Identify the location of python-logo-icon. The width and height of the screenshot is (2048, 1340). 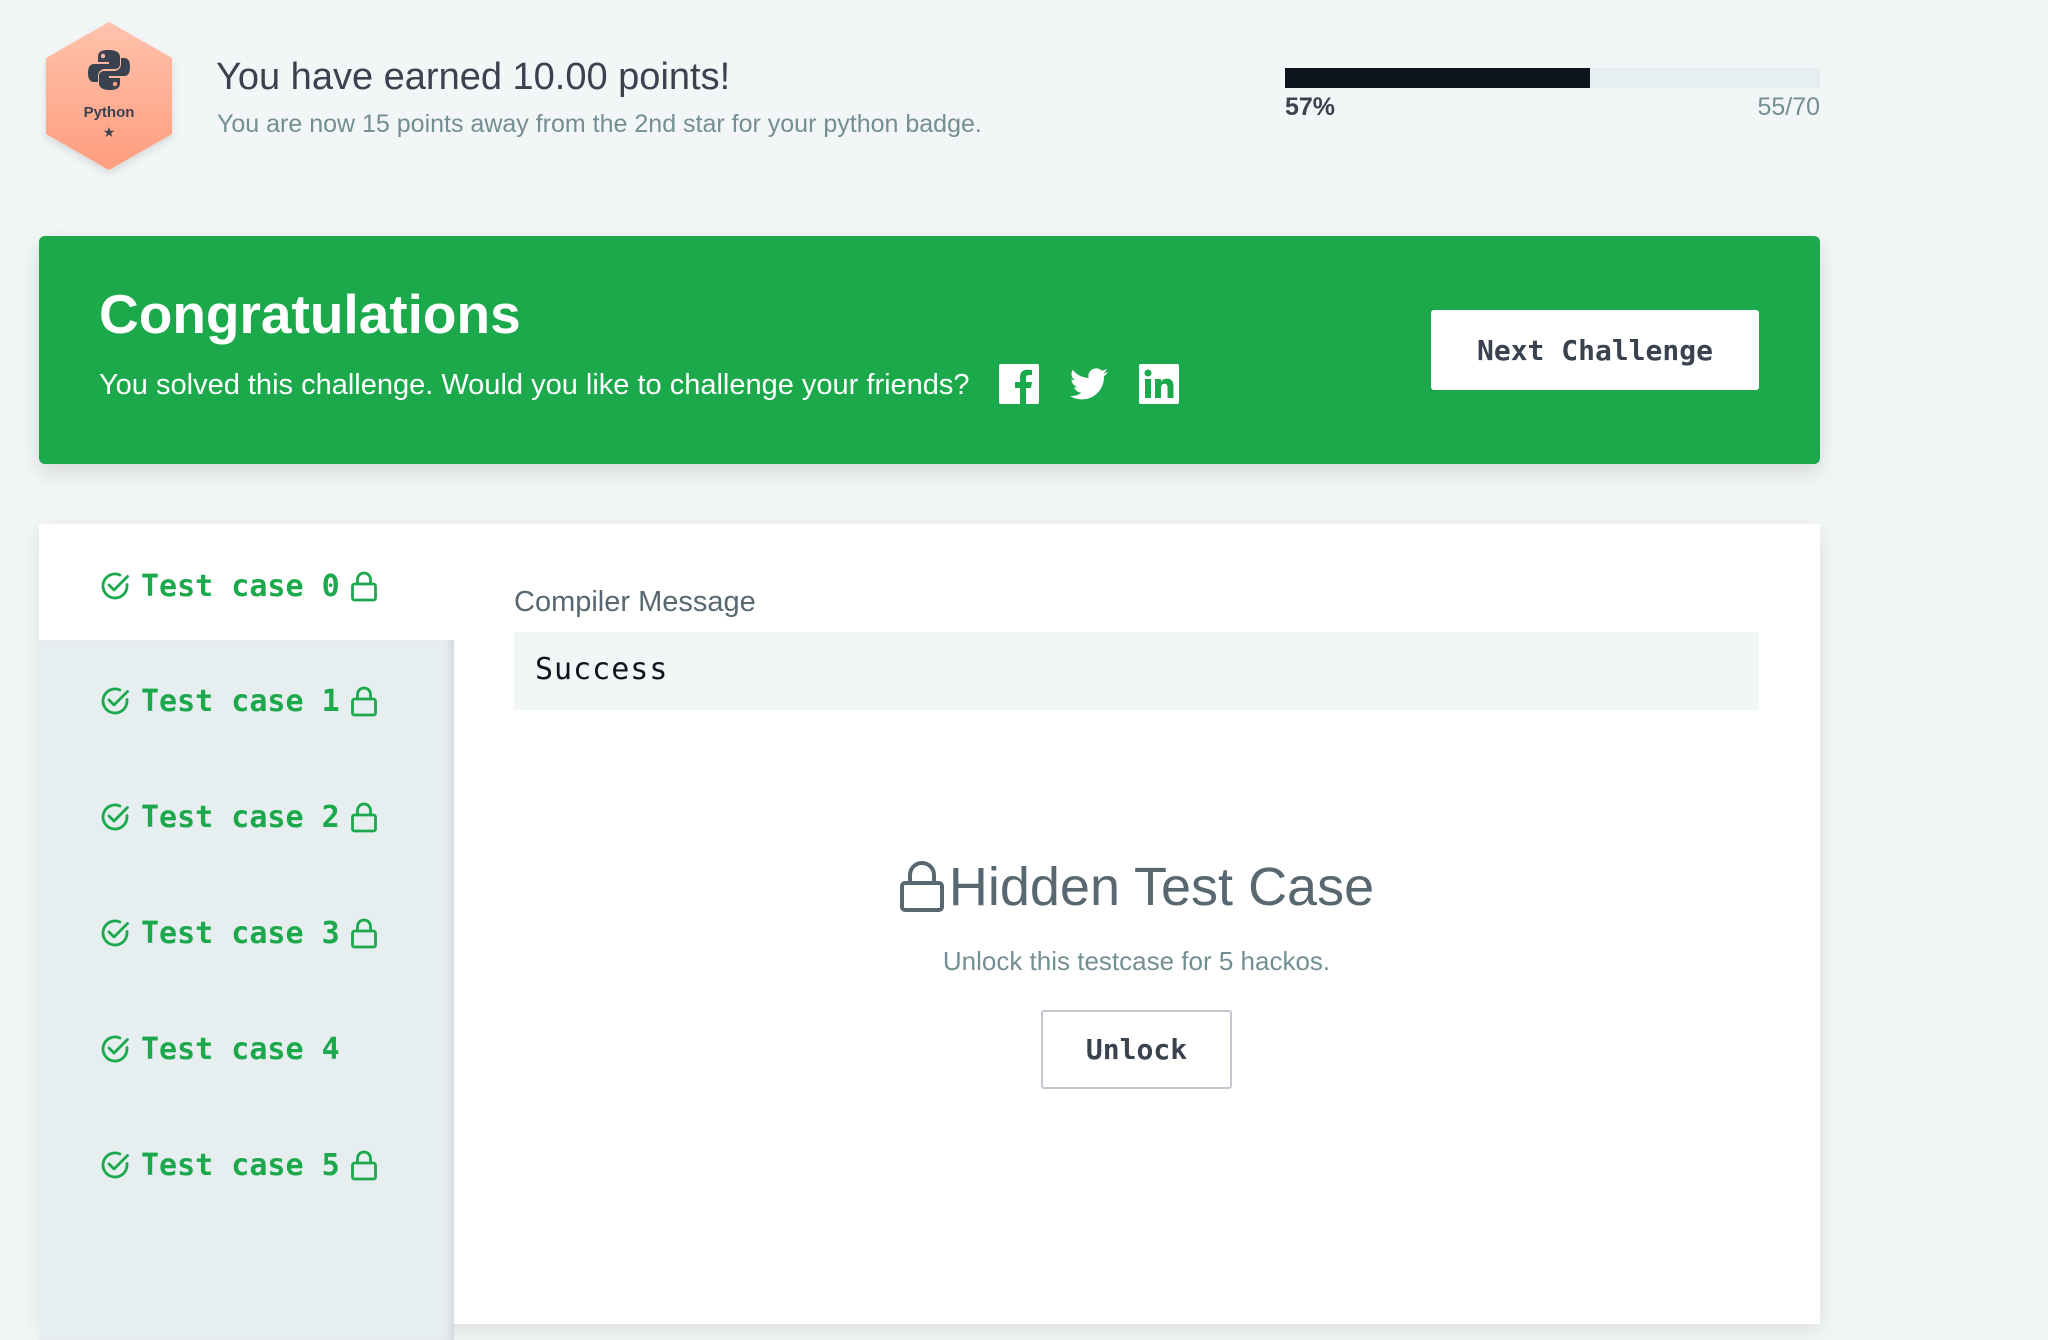
(109, 70).